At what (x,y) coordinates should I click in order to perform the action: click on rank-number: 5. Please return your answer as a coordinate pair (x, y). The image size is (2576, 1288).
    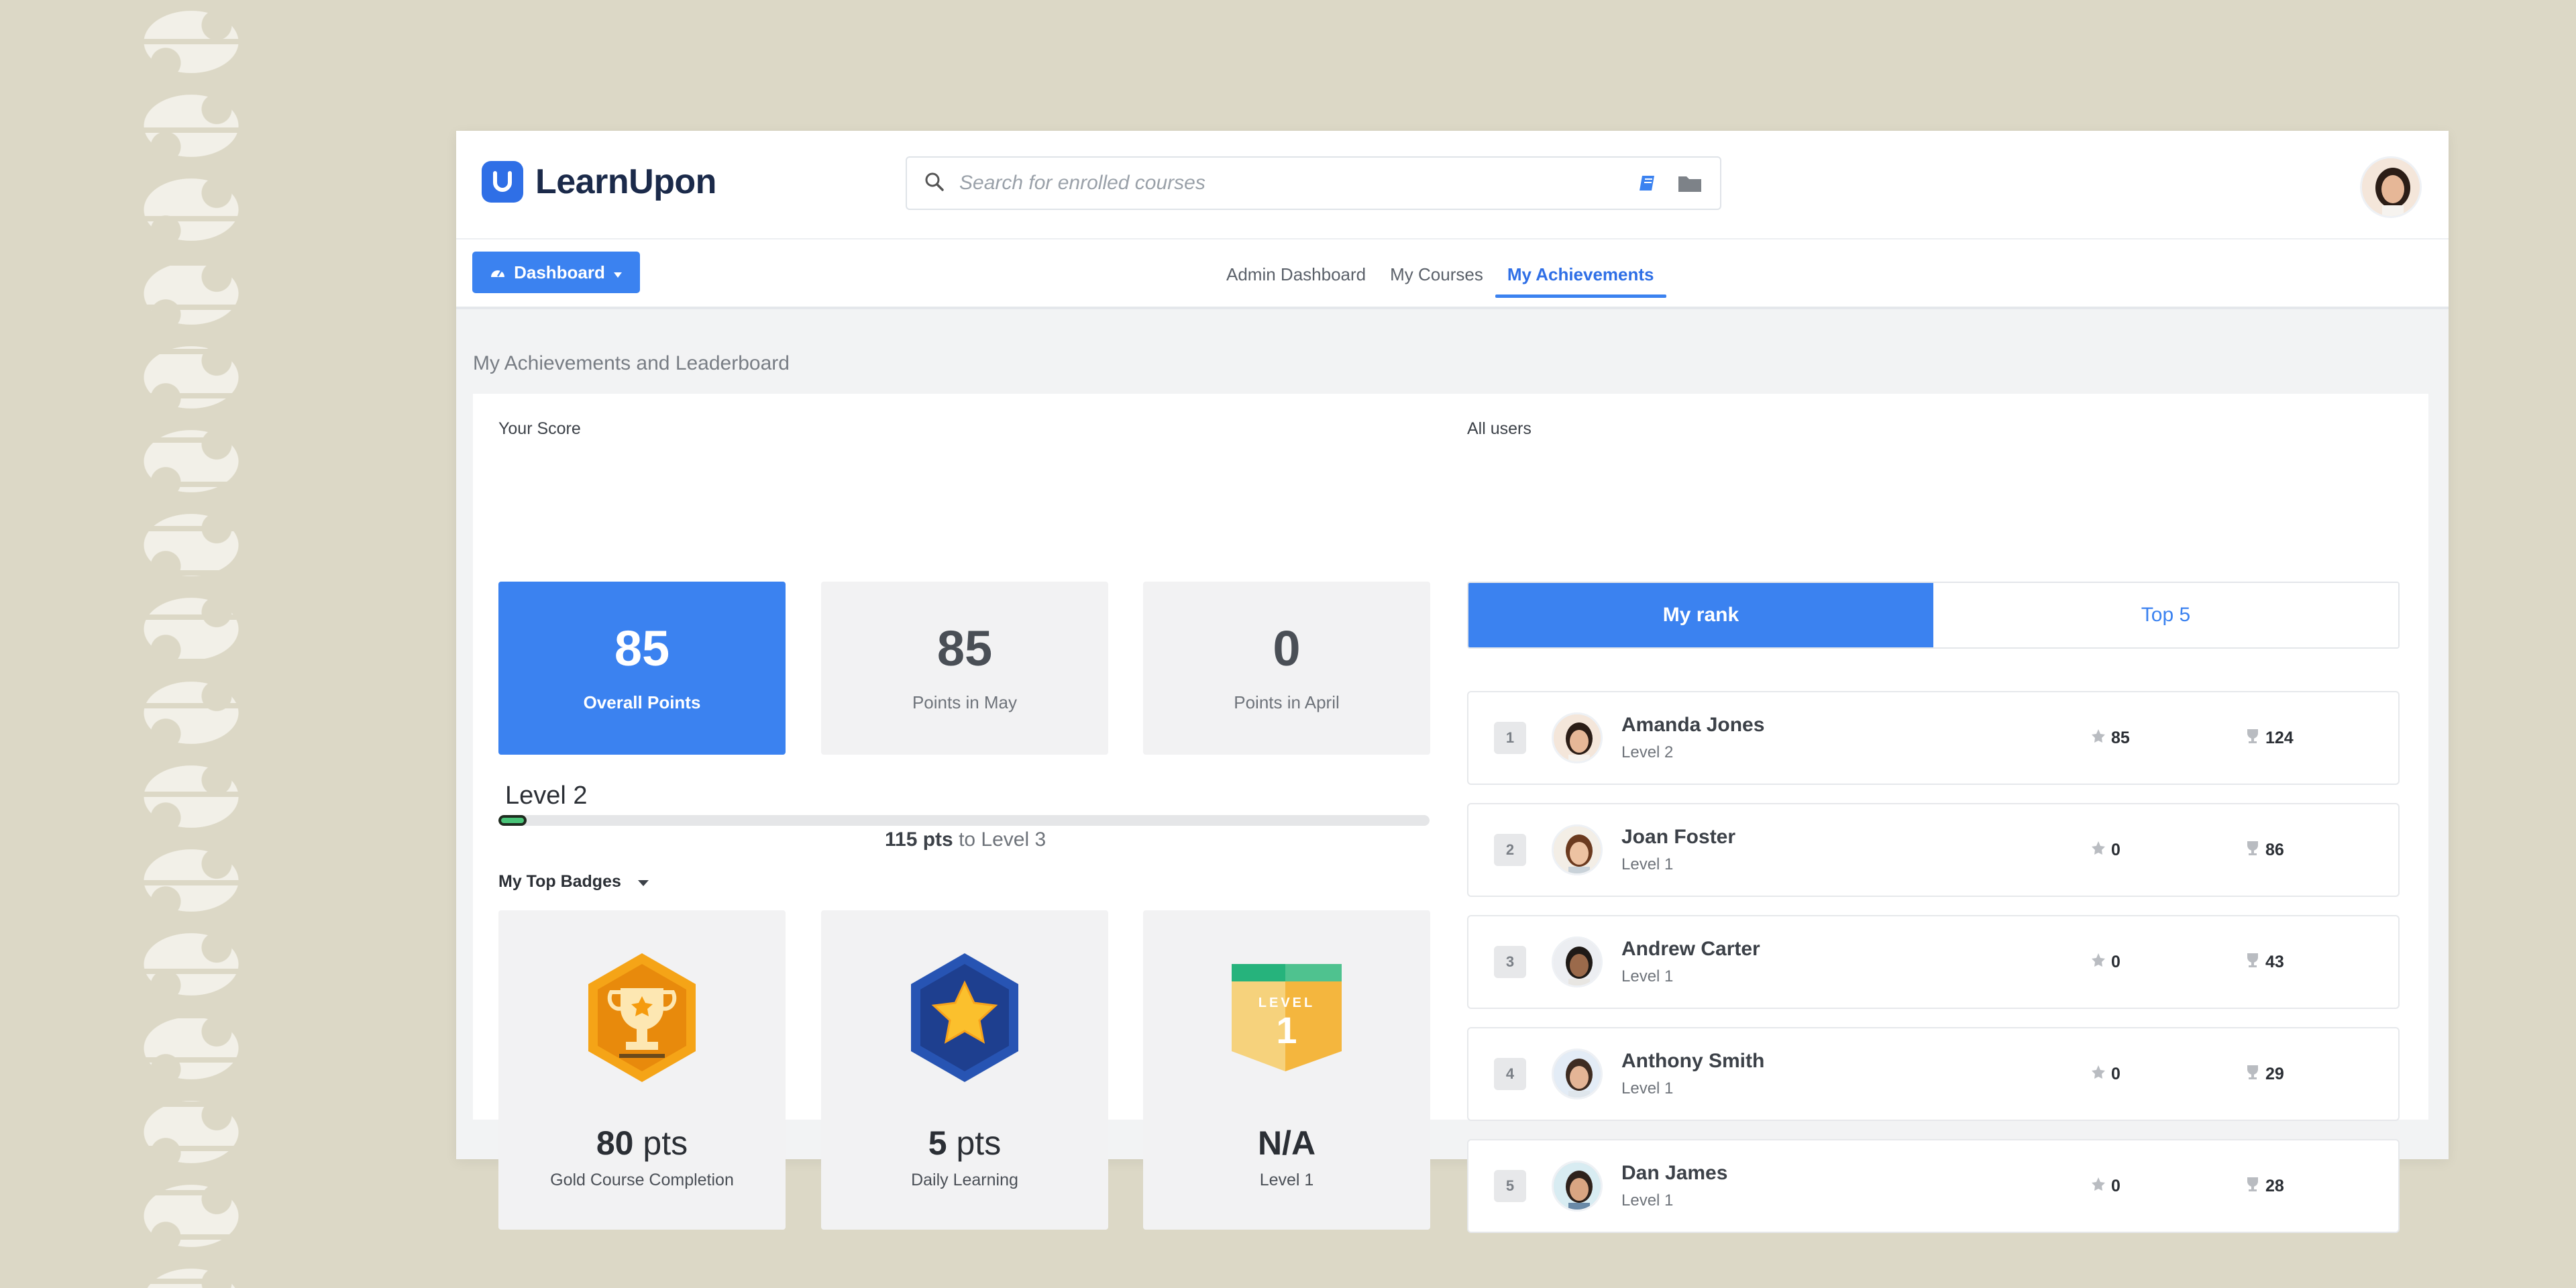
    Looking at the image, I should click on (1510, 1186).